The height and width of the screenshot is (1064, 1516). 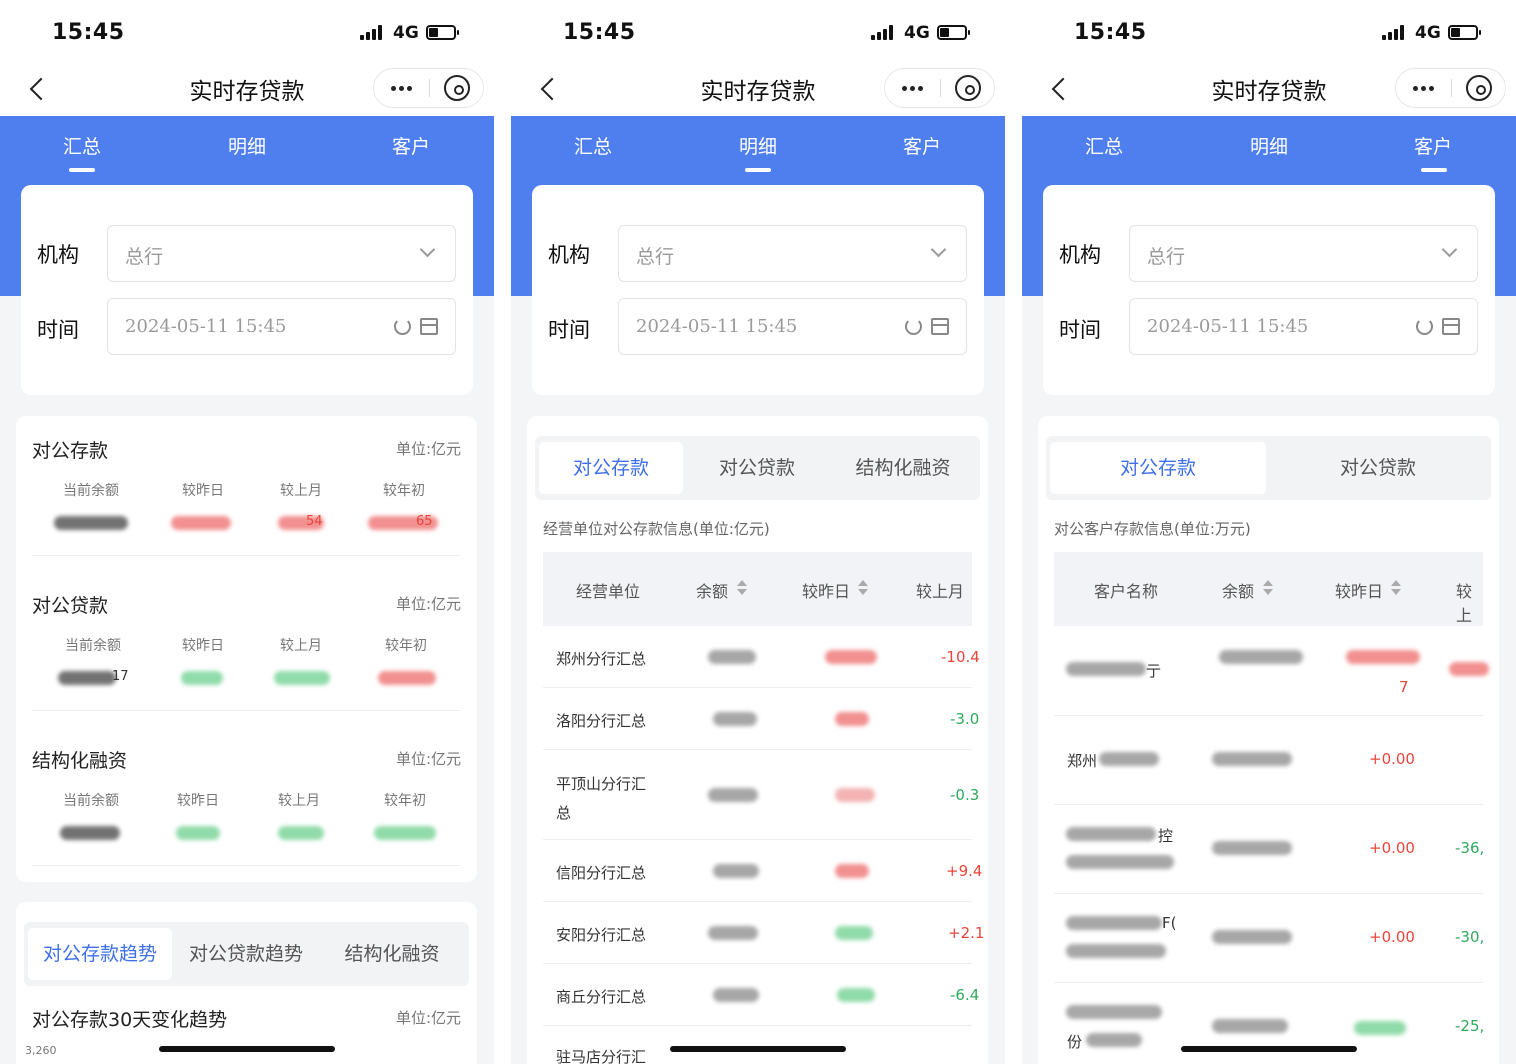 I want to click on chevron-down-icon, so click(x=938, y=249).